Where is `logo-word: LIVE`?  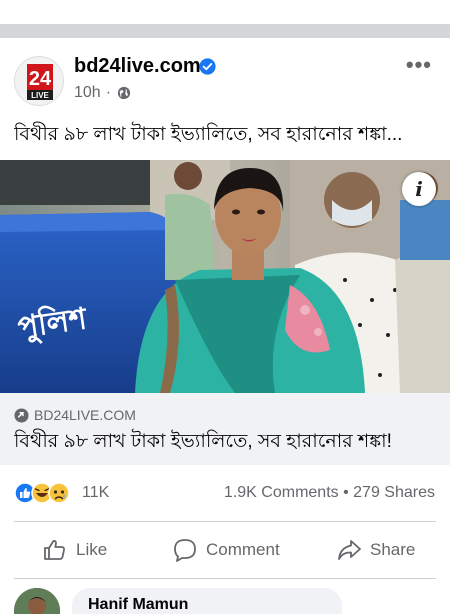 logo-word: LIVE is located at coordinates (40, 95).